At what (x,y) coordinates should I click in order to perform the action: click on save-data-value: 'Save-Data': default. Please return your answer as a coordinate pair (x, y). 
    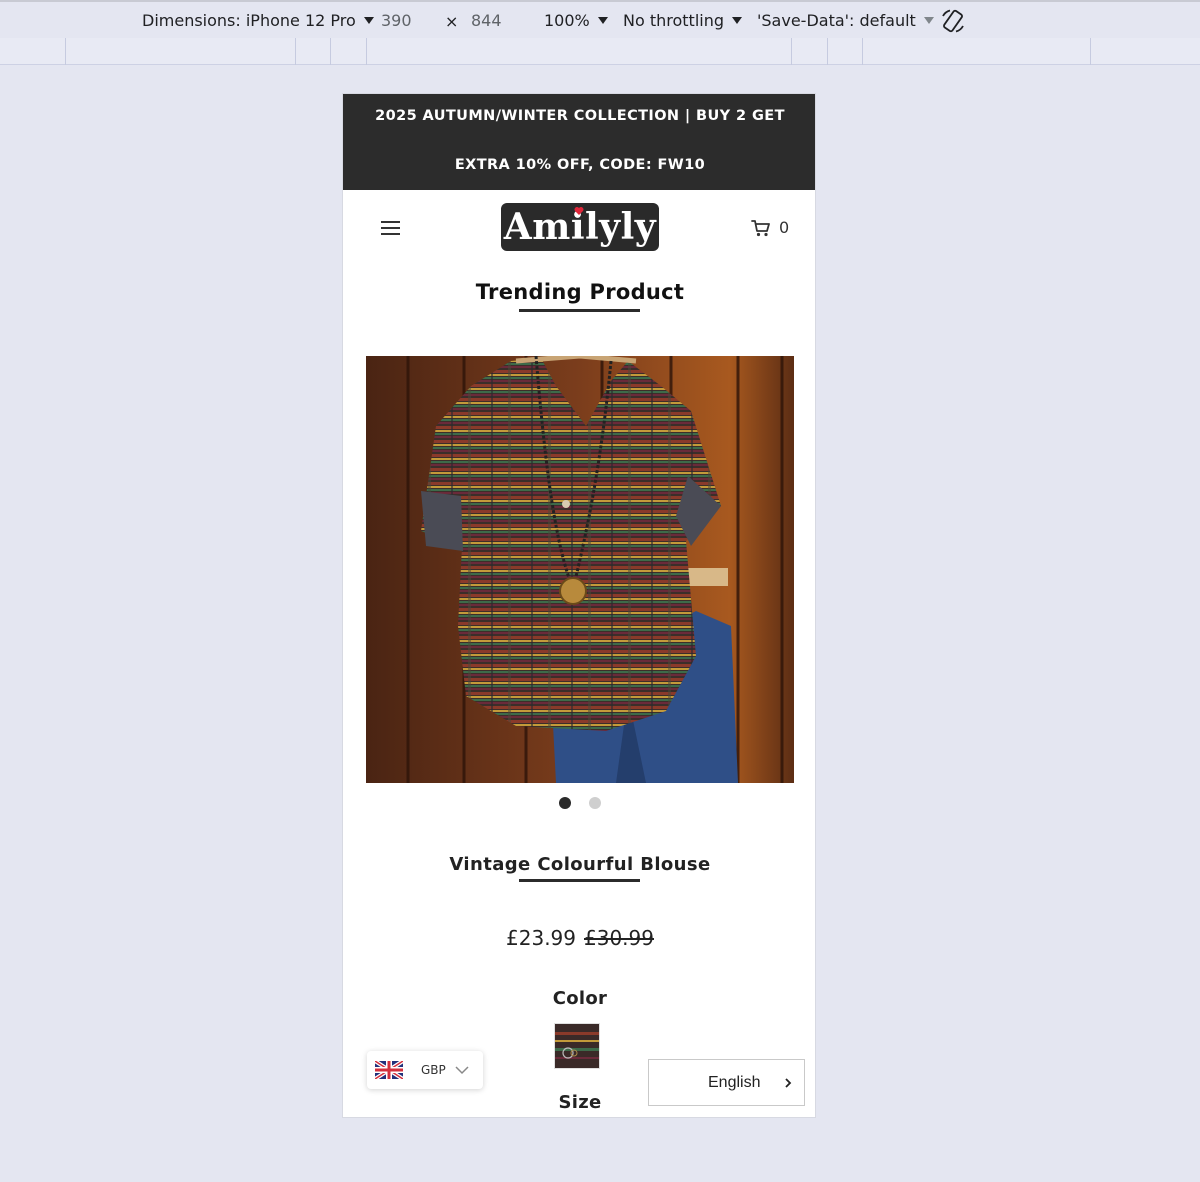
    Looking at the image, I should click on (836, 20).